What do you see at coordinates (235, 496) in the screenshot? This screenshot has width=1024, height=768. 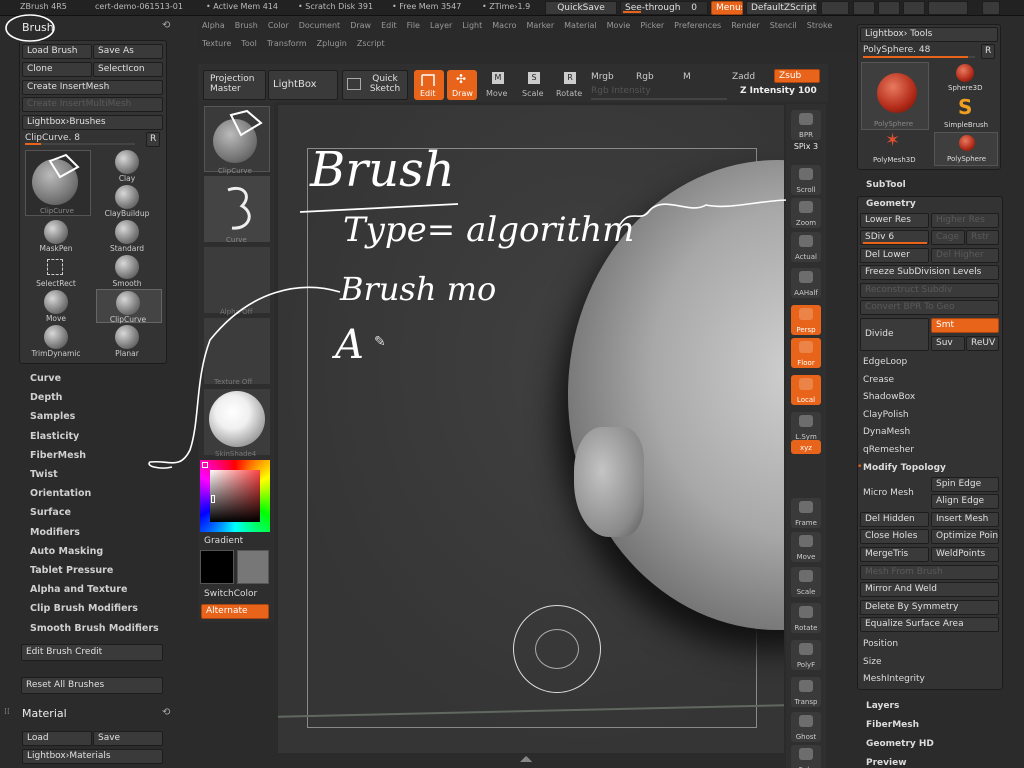 I see `color-picker-square` at bounding box center [235, 496].